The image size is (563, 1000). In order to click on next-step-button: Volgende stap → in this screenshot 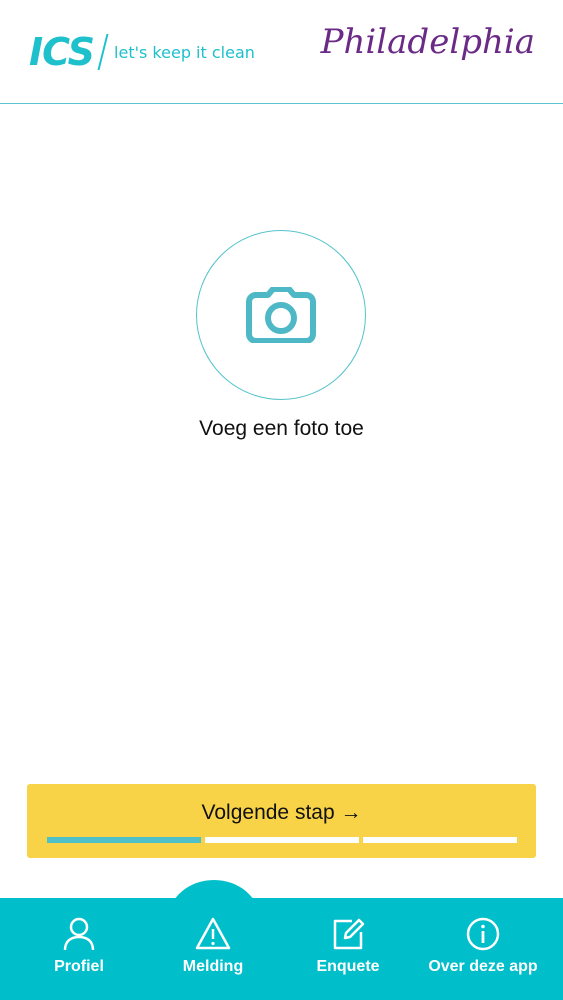, I will do `click(281, 821)`.